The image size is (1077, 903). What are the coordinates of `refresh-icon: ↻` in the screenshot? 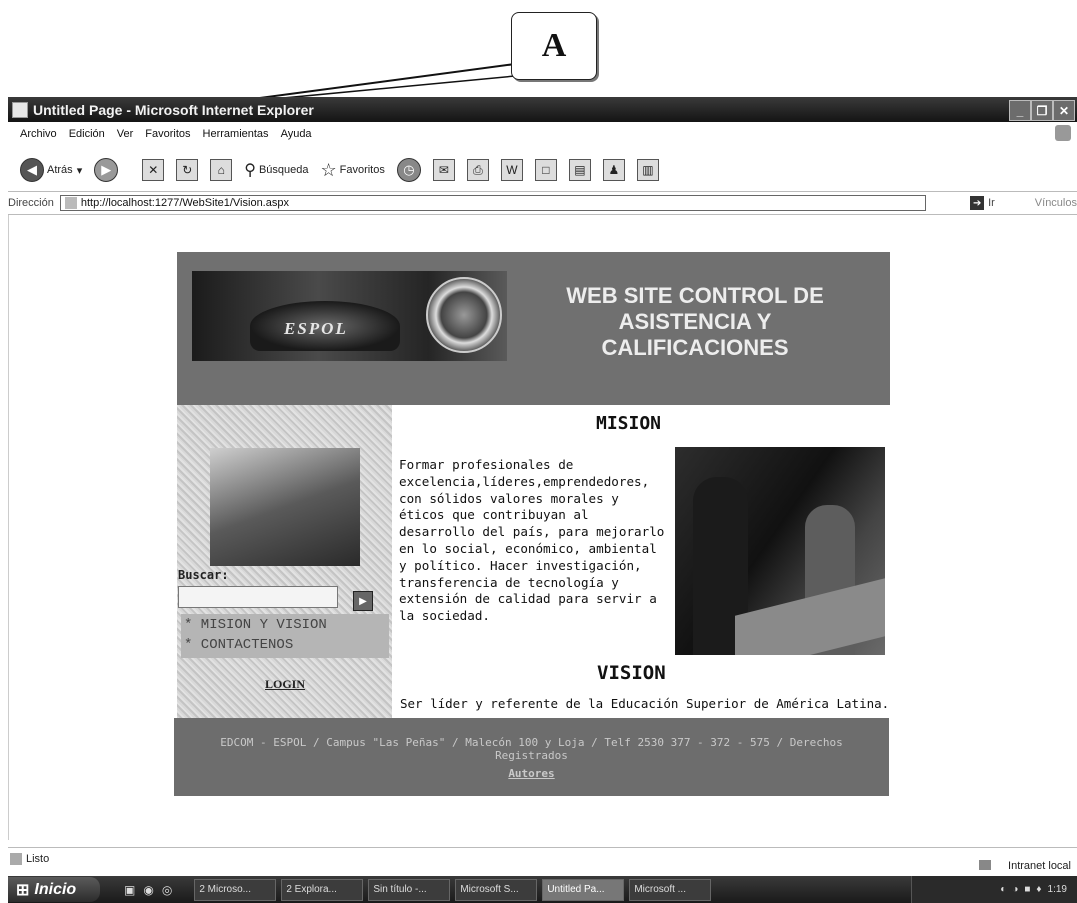 It's located at (187, 170).